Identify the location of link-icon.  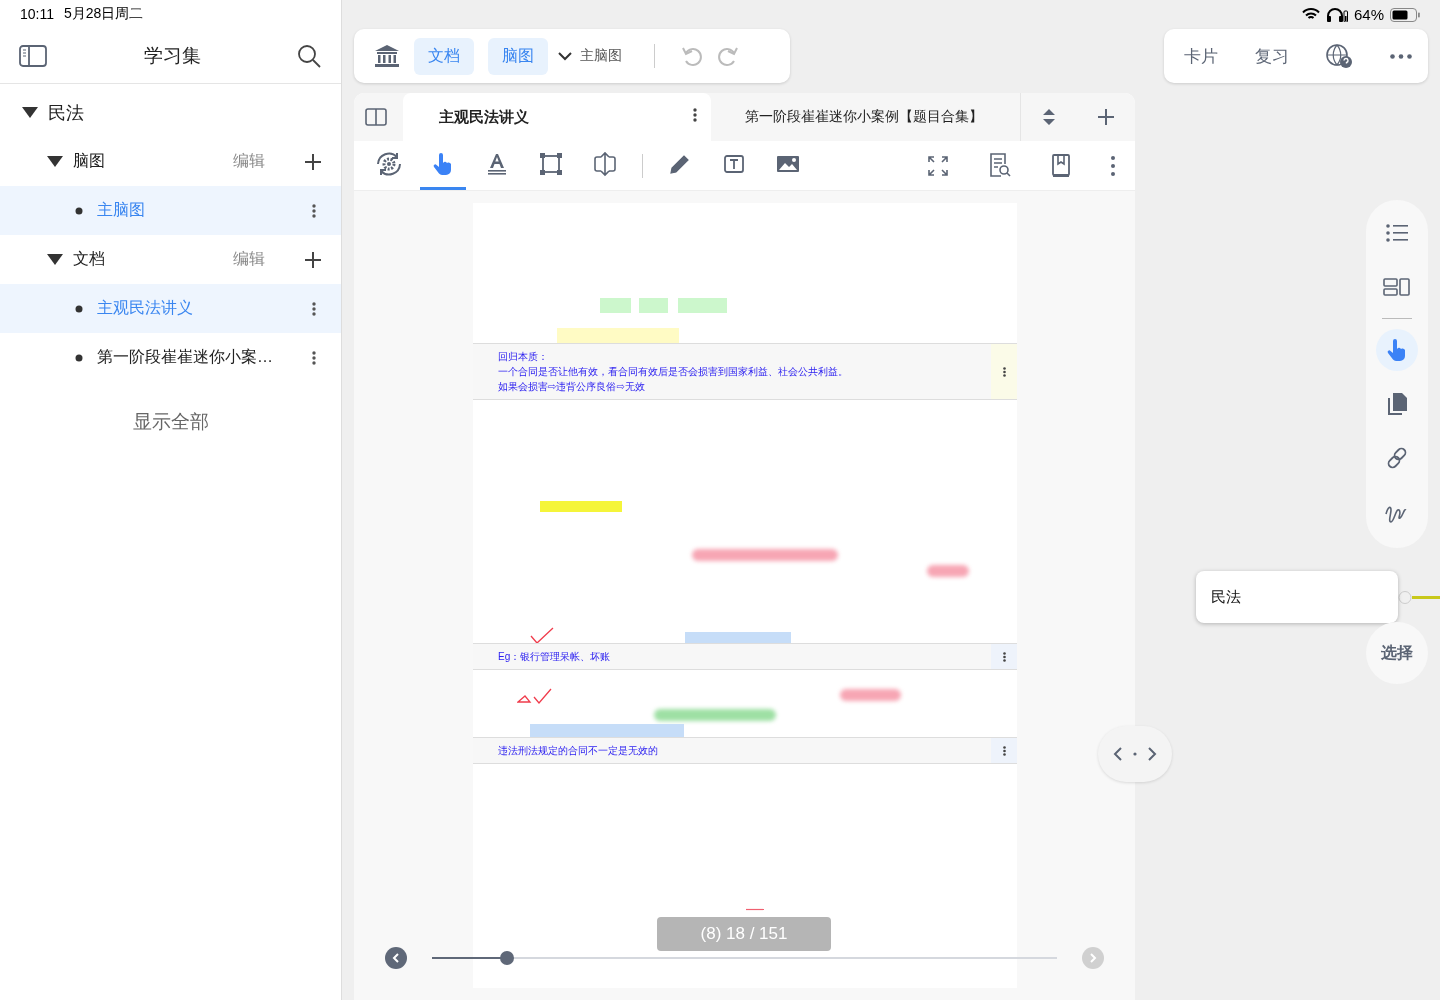
(1397, 458).